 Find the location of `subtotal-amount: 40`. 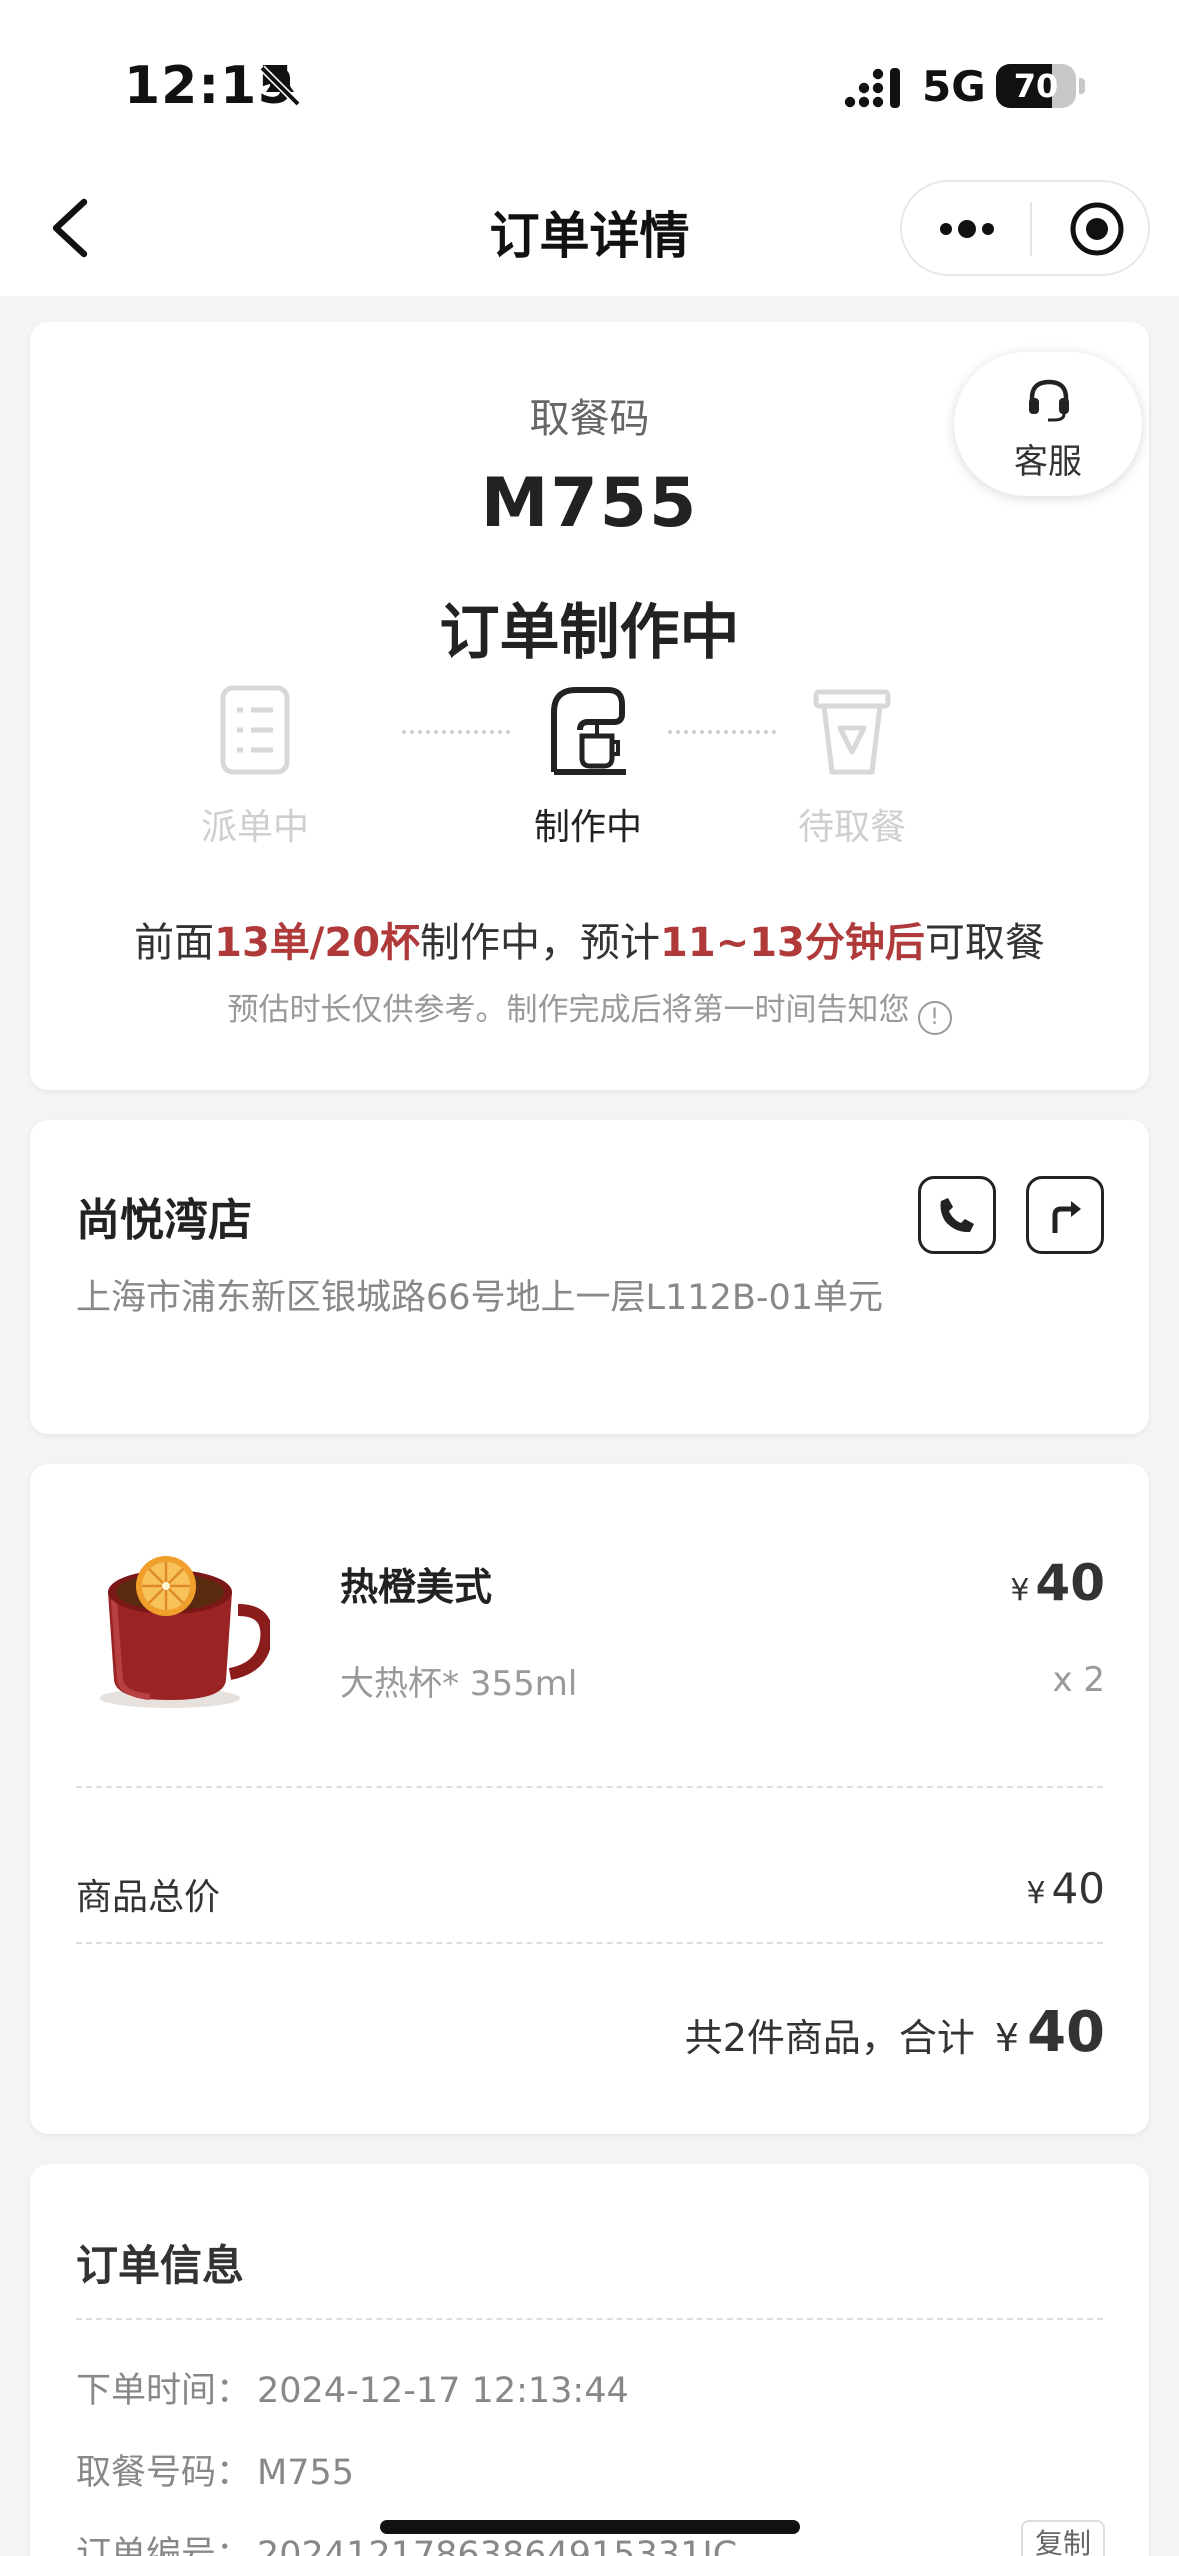

subtotal-amount: 40 is located at coordinates (1078, 1888).